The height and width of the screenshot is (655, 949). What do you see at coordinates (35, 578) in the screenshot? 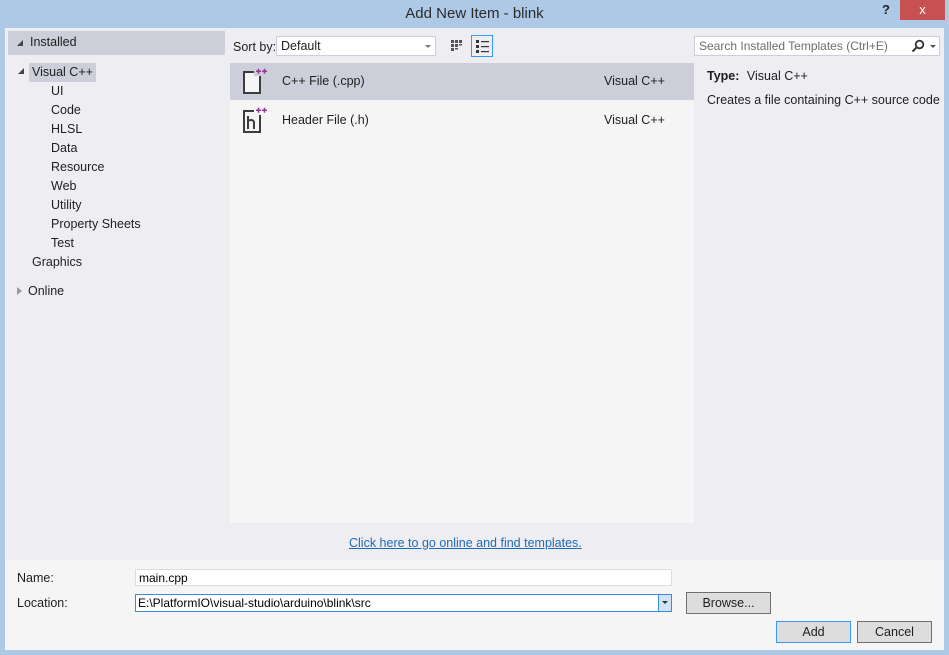
I see `name-label: Name:` at bounding box center [35, 578].